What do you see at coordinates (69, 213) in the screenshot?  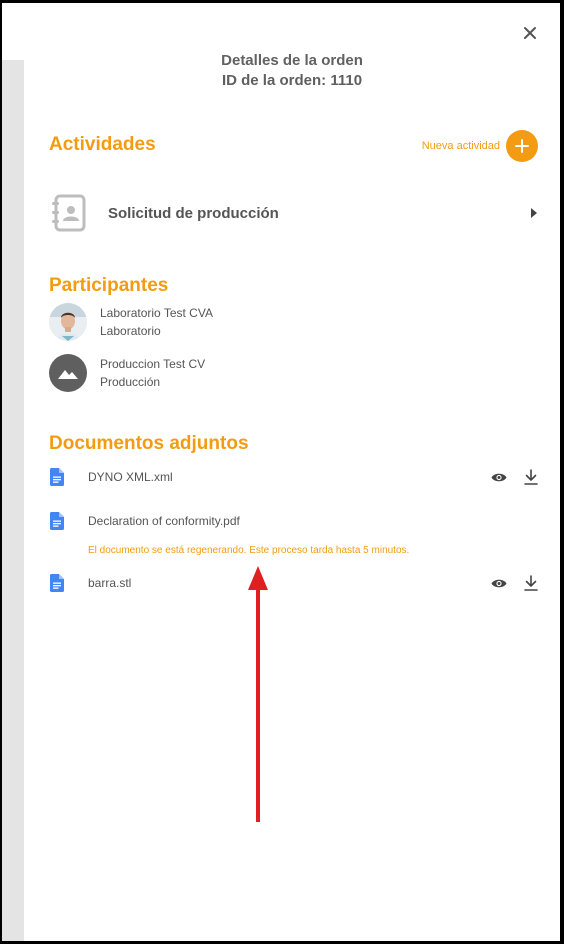 I see `contact-book-icon` at bounding box center [69, 213].